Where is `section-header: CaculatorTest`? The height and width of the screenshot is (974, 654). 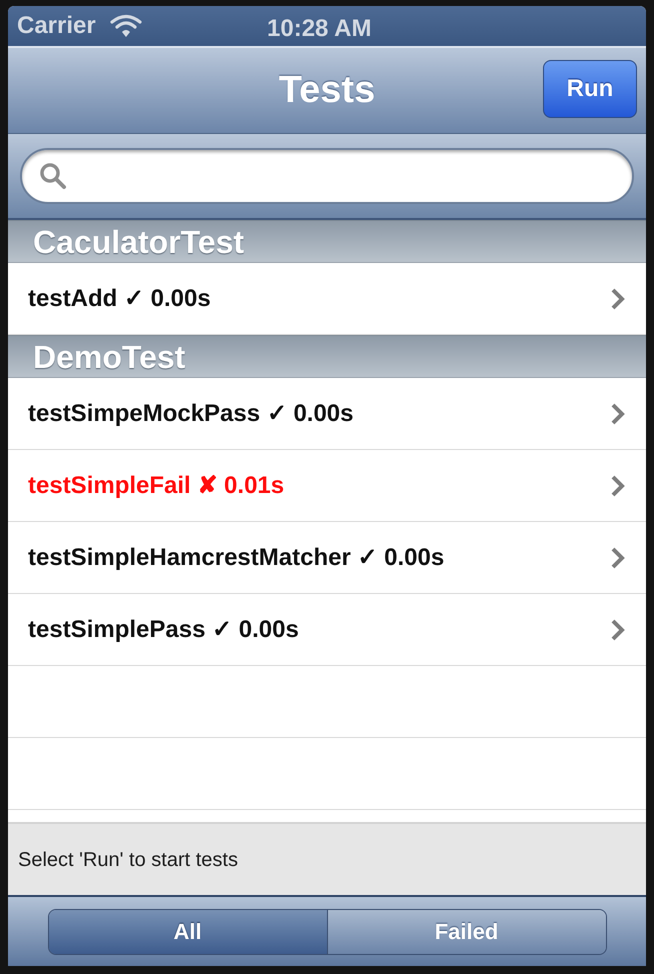 section-header: CaculatorTest is located at coordinates (327, 241).